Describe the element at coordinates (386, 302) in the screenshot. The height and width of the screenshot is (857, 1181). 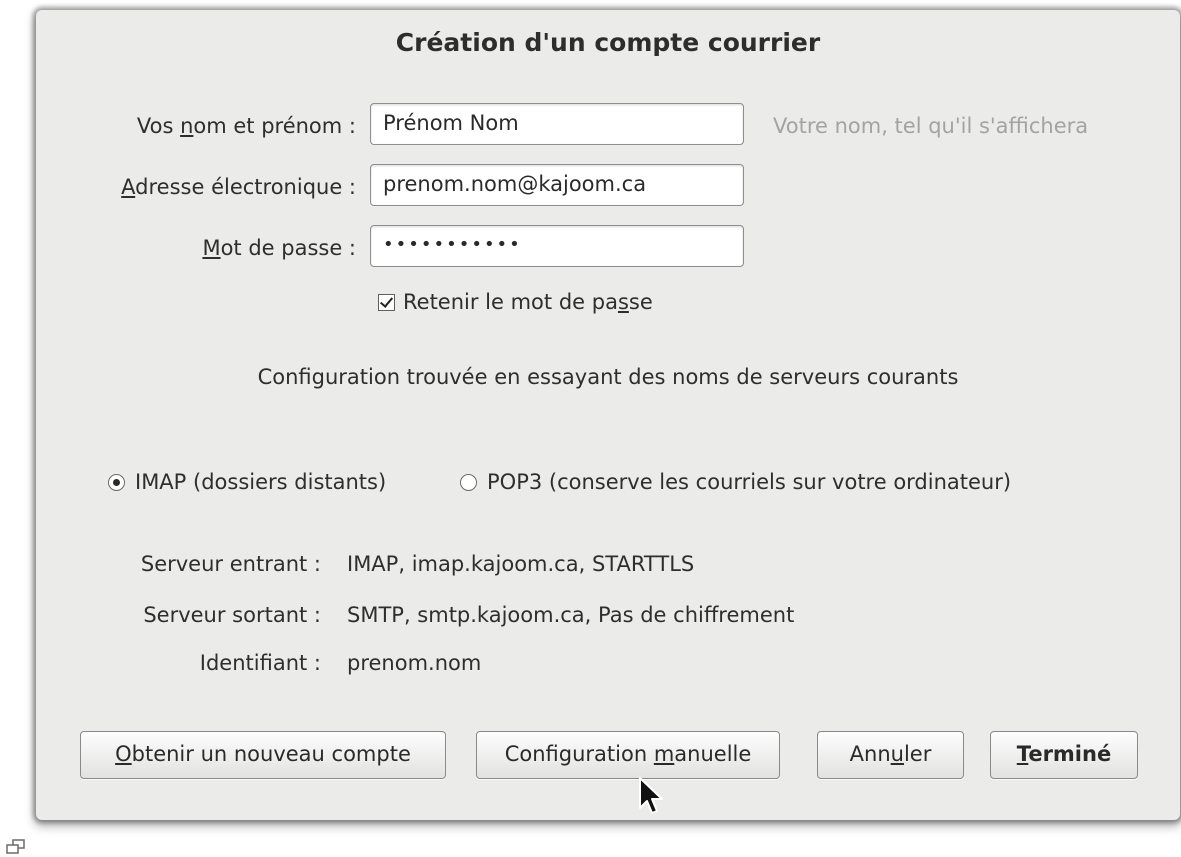
I see `checkbox-checked-icon` at that location.